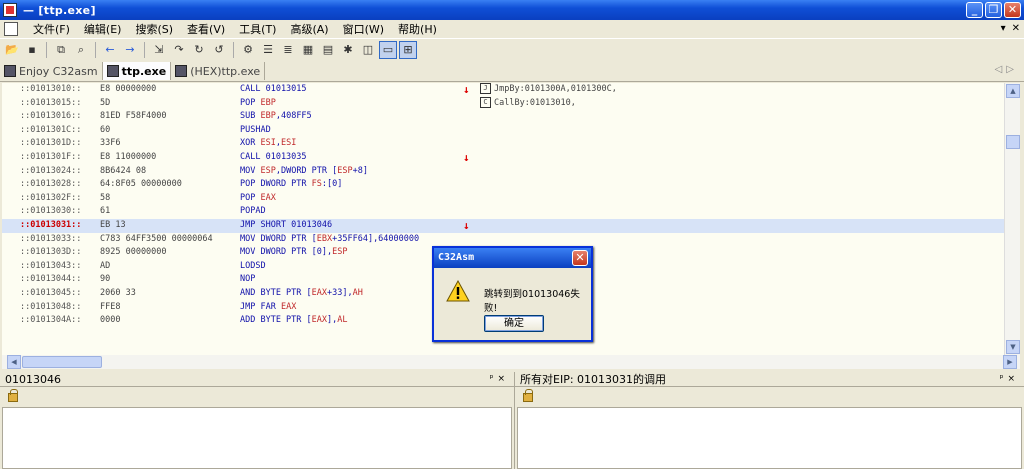  Describe the element at coordinates (110, 50) in the screenshot. I see `back-icon: ←` at that location.